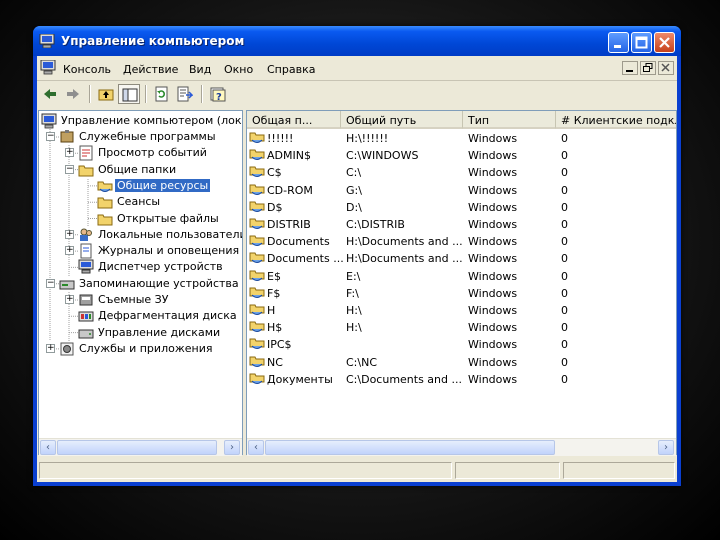  What do you see at coordinates (274, 293) in the screenshot?
I see `share-name: F$` at bounding box center [274, 293].